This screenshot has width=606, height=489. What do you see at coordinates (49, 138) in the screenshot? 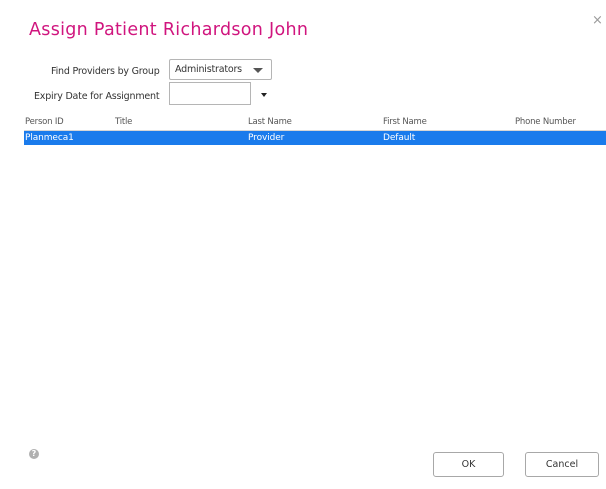
I see `cell-person-id: Planmeca1` at bounding box center [49, 138].